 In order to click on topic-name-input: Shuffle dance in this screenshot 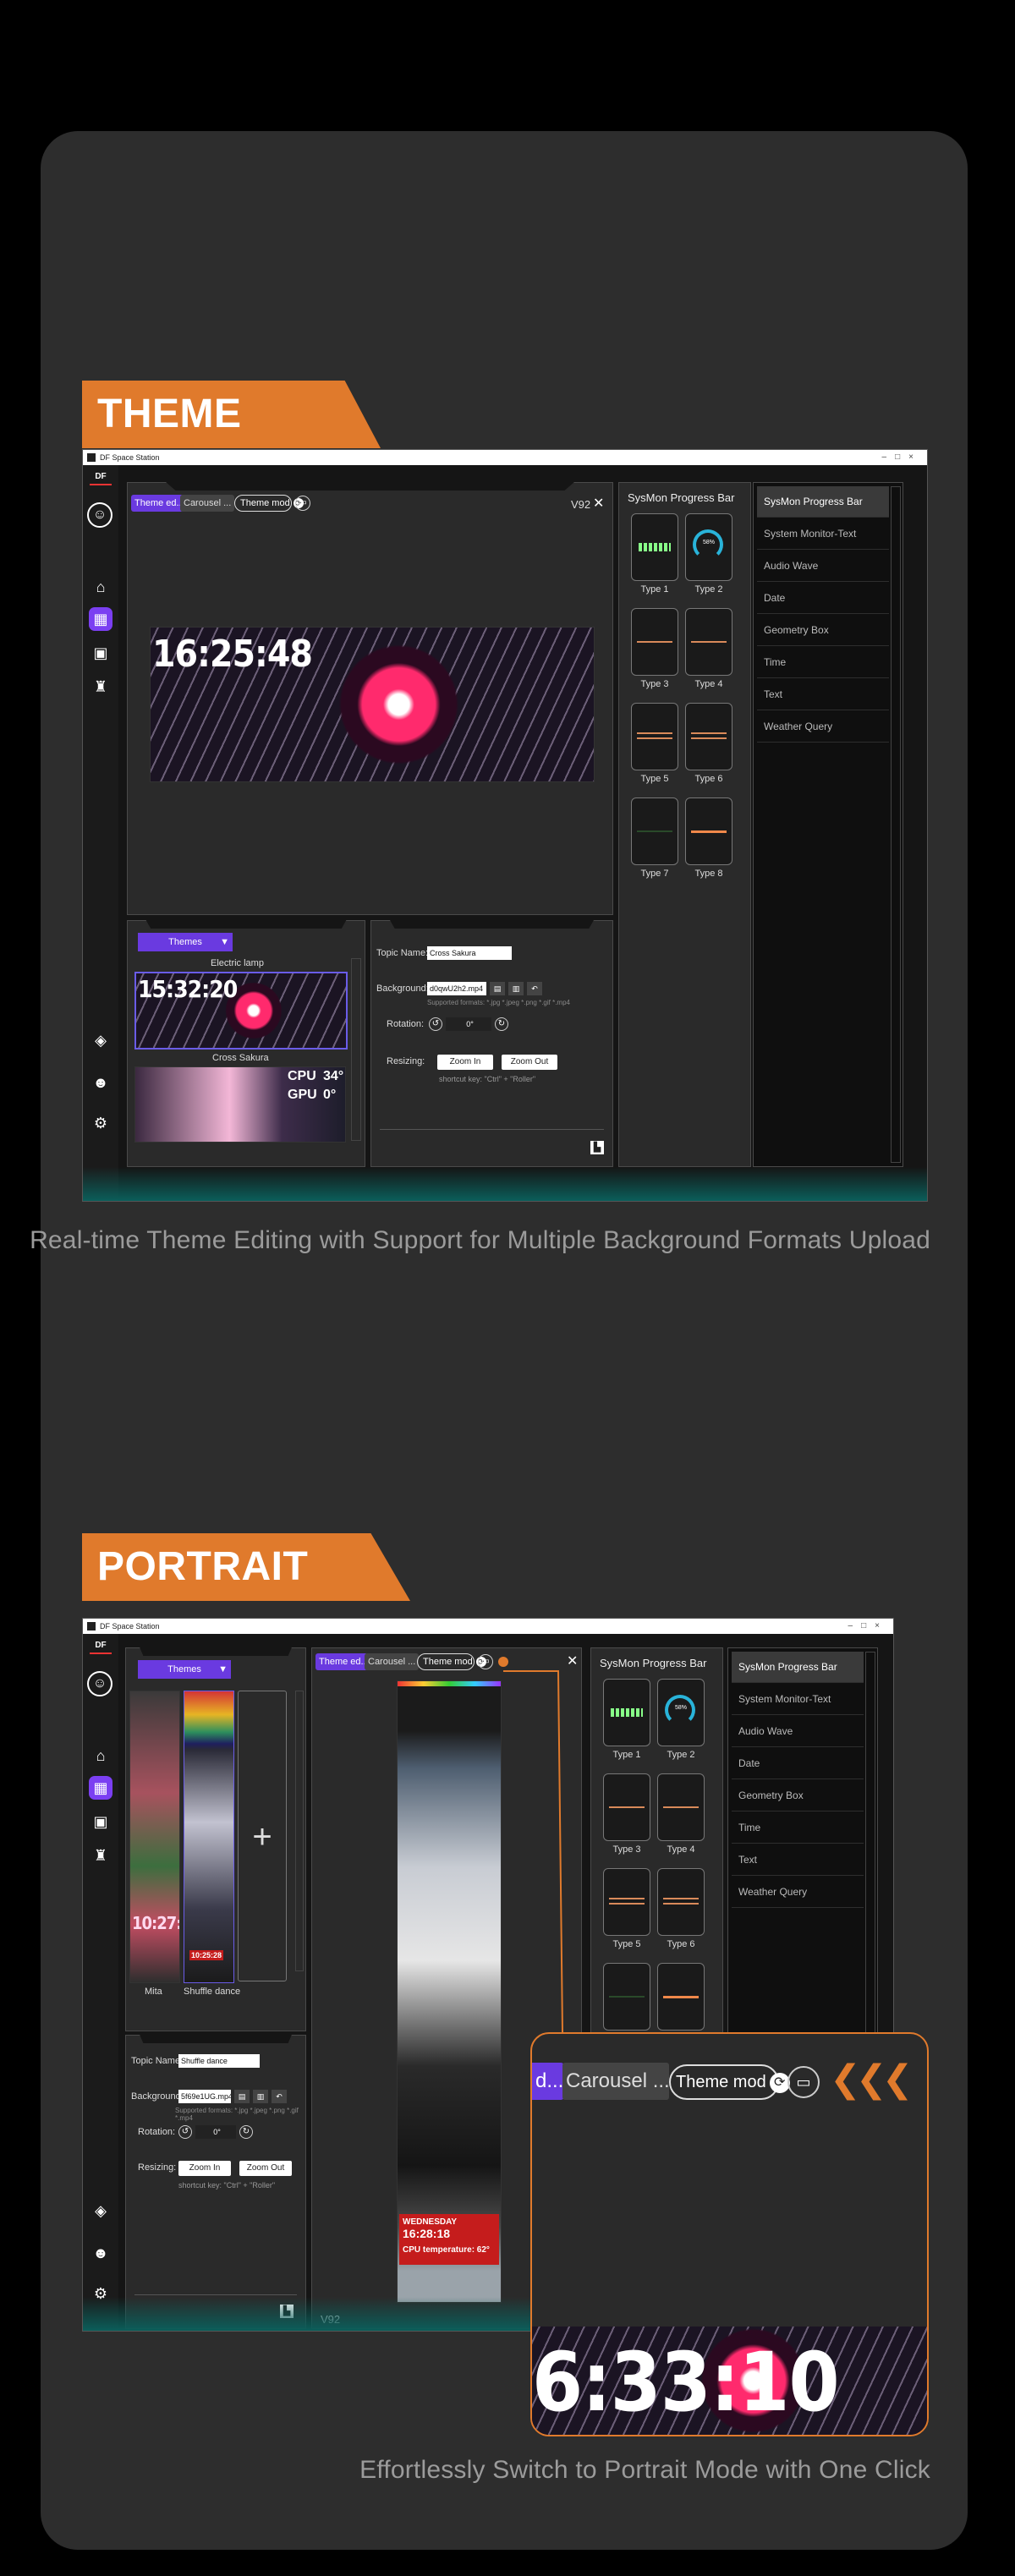, I will do `click(219, 2061)`.